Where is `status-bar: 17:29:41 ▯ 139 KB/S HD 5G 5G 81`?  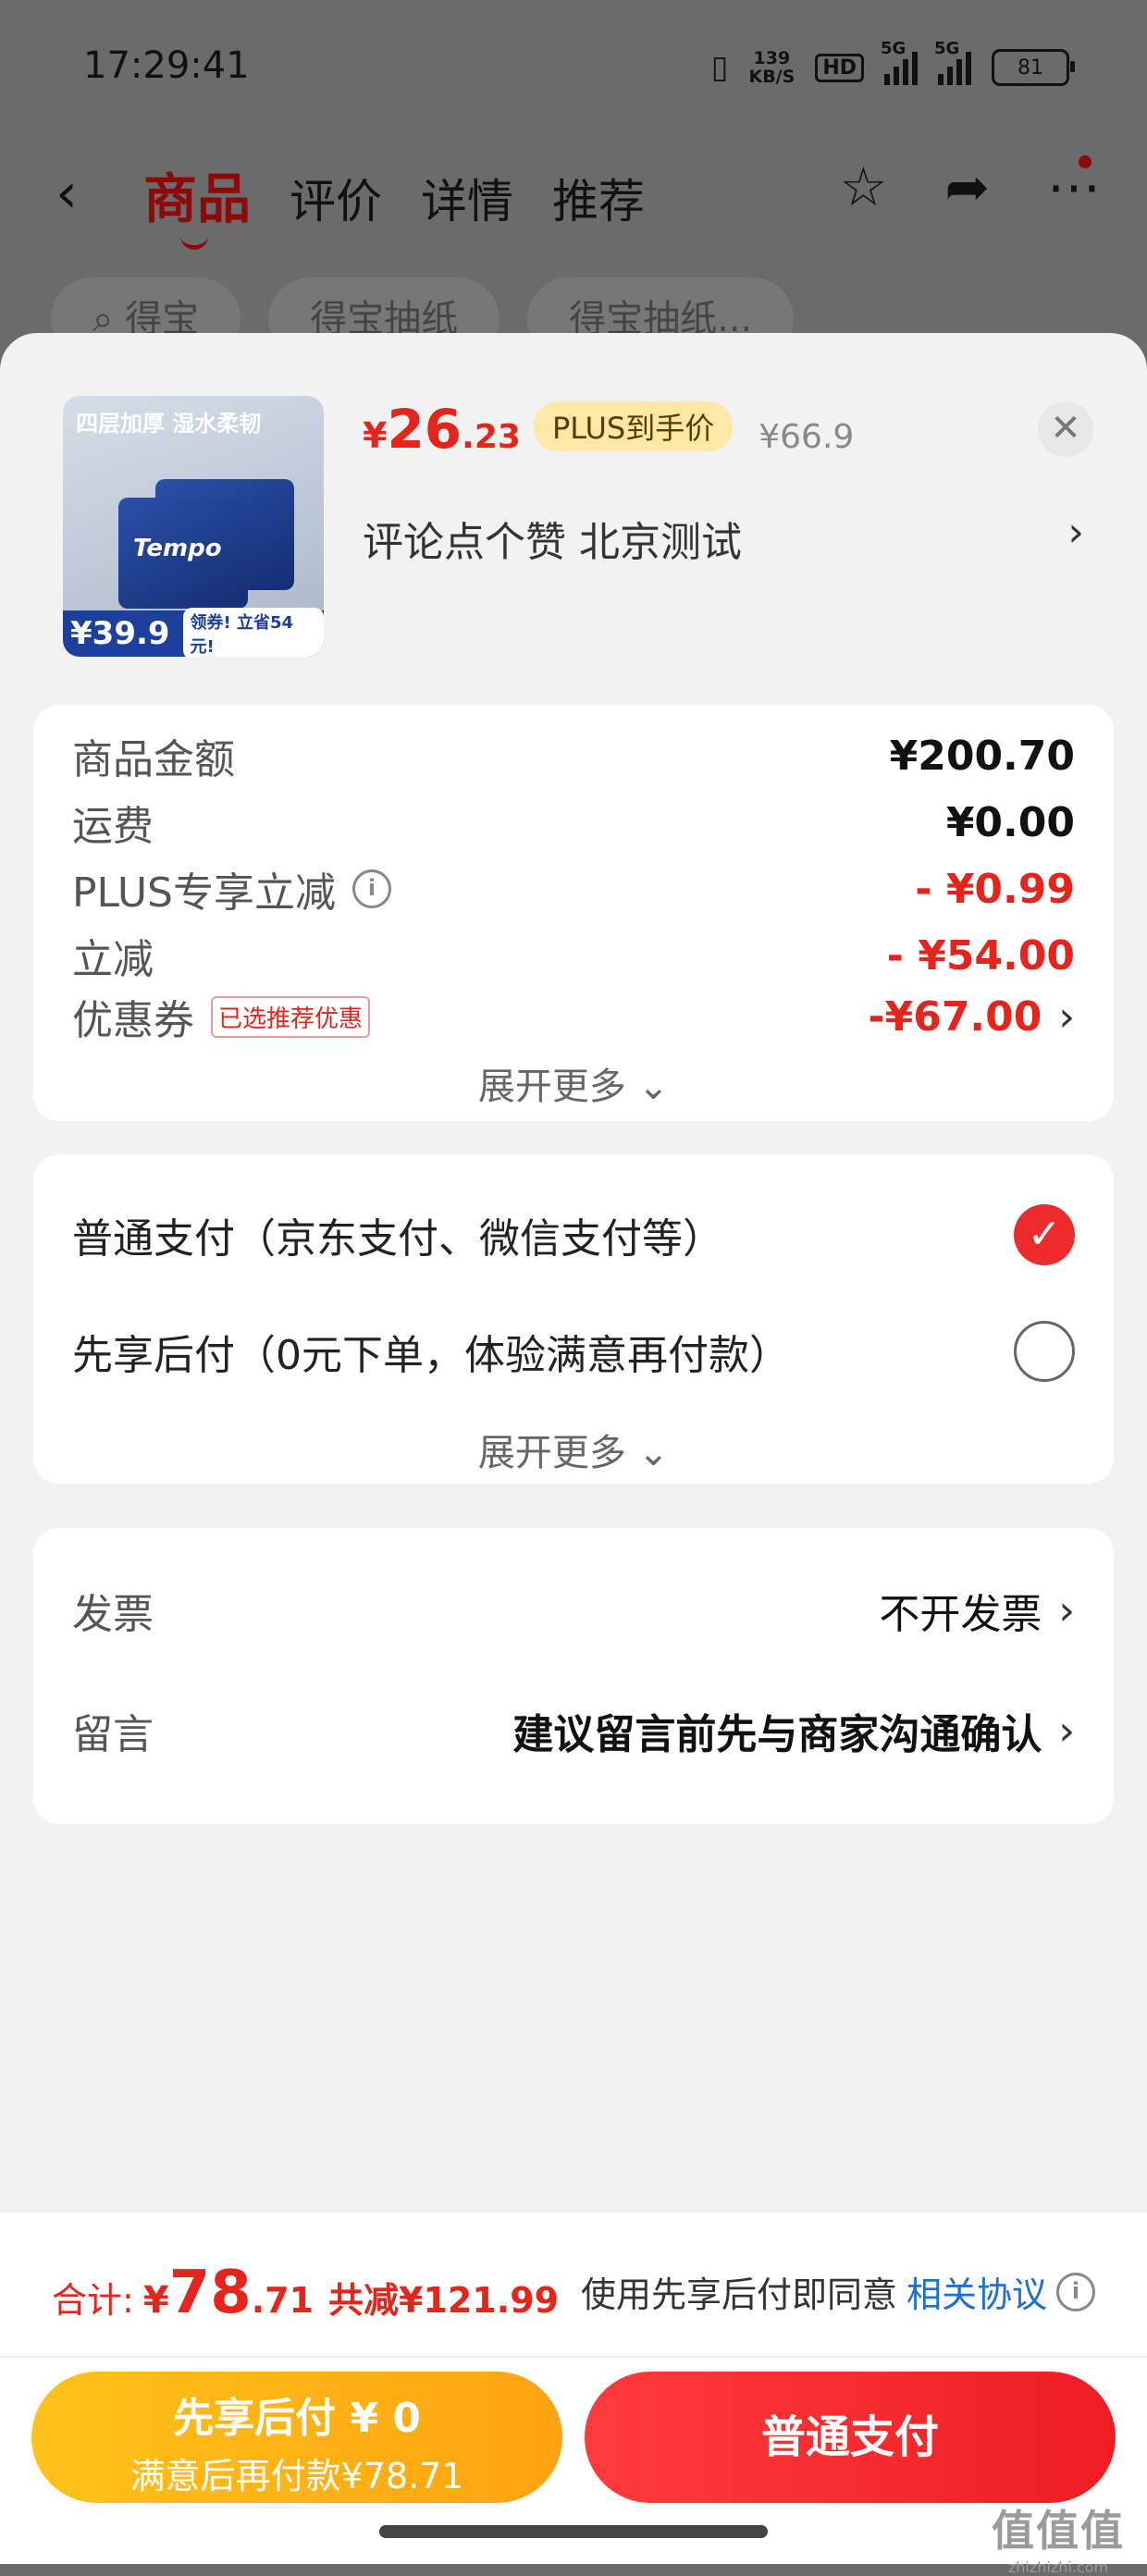
status-bar: 17:29:41 ▯ 139 KB/S HD 5G 5G 81 is located at coordinates (573, 69).